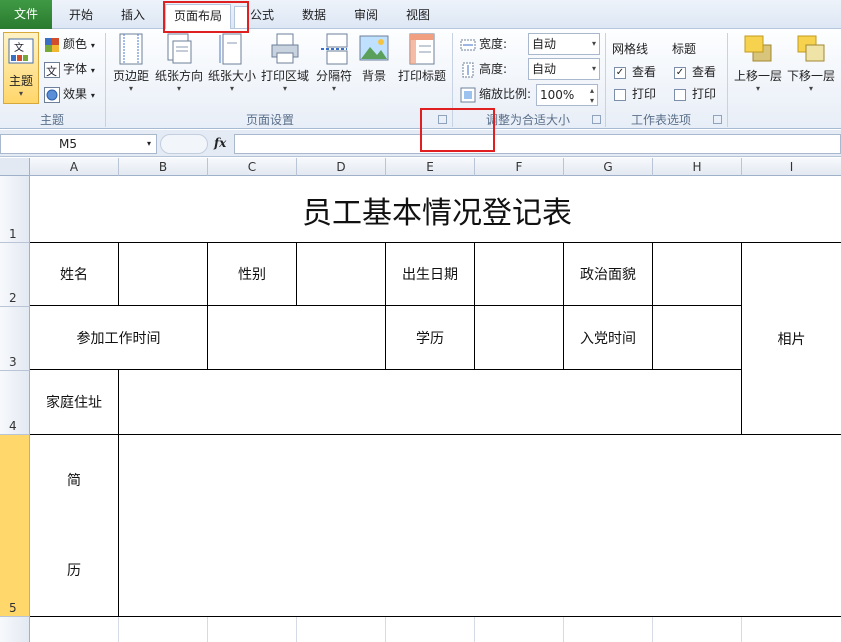 The image size is (841, 642). I want to click on svg-text: 文, so click(51, 71).